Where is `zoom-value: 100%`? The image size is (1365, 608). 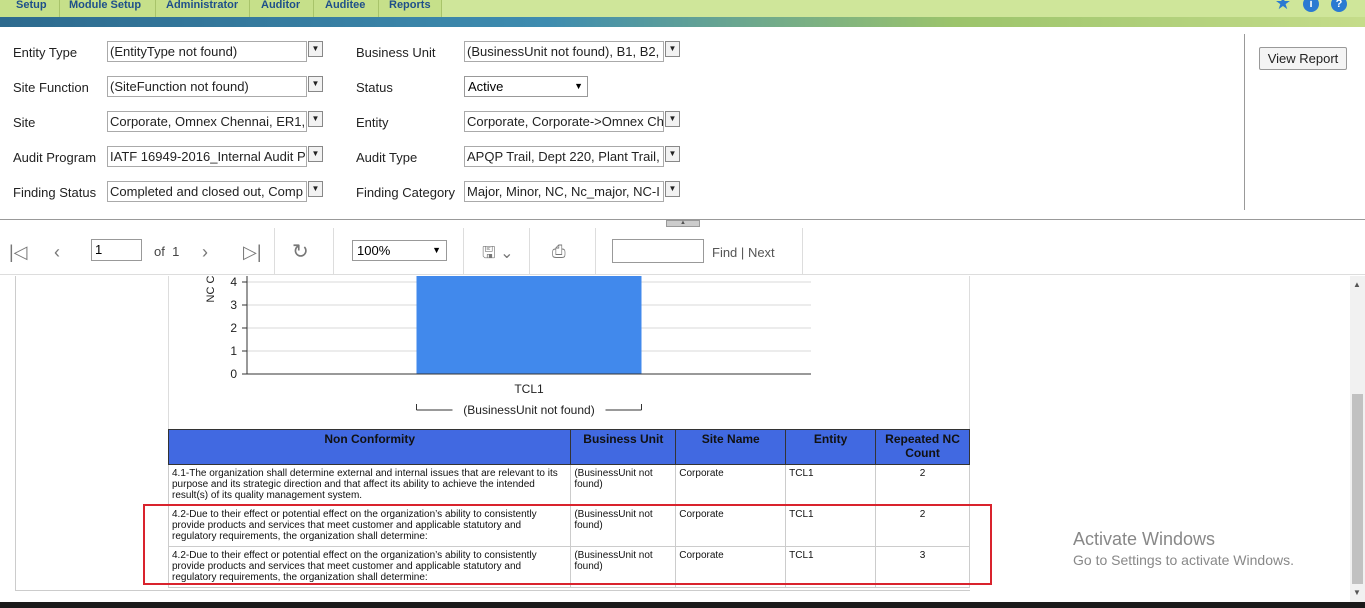 zoom-value: 100% is located at coordinates (374, 250).